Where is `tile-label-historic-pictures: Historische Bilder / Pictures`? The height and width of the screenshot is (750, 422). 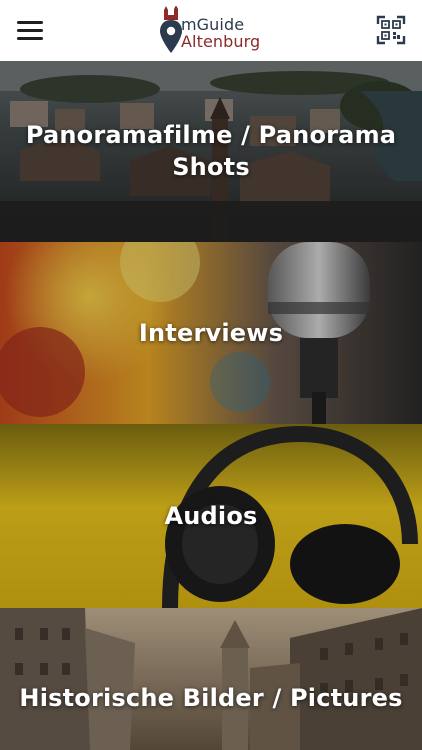
tile-label-historic-pictures: Historische Bilder / Pictures is located at coordinates (211, 698).